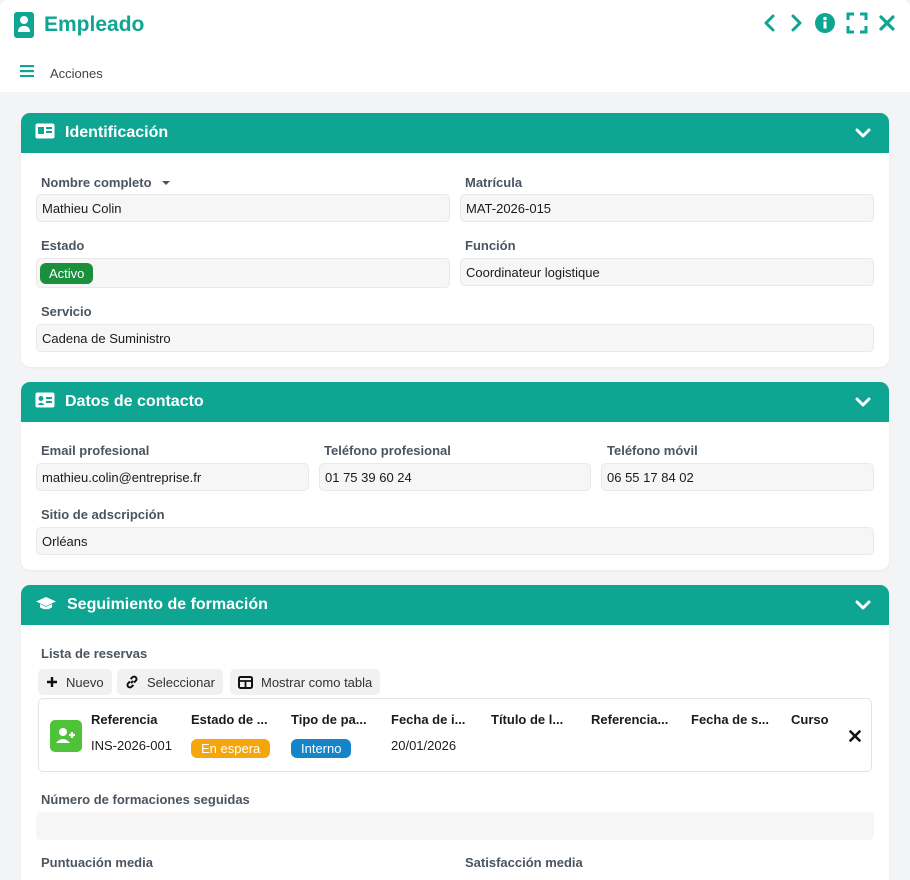  I want to click on show-table-button: Mostrar como tabla, so click(305, 682).